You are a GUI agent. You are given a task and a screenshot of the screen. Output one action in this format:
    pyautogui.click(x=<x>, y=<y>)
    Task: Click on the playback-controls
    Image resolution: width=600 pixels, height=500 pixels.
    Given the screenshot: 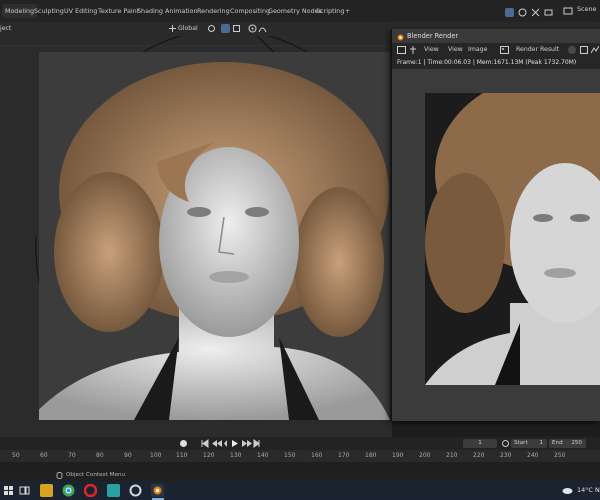 What is the action you would take?
    pyautogui.click(x=230, y=443)
    